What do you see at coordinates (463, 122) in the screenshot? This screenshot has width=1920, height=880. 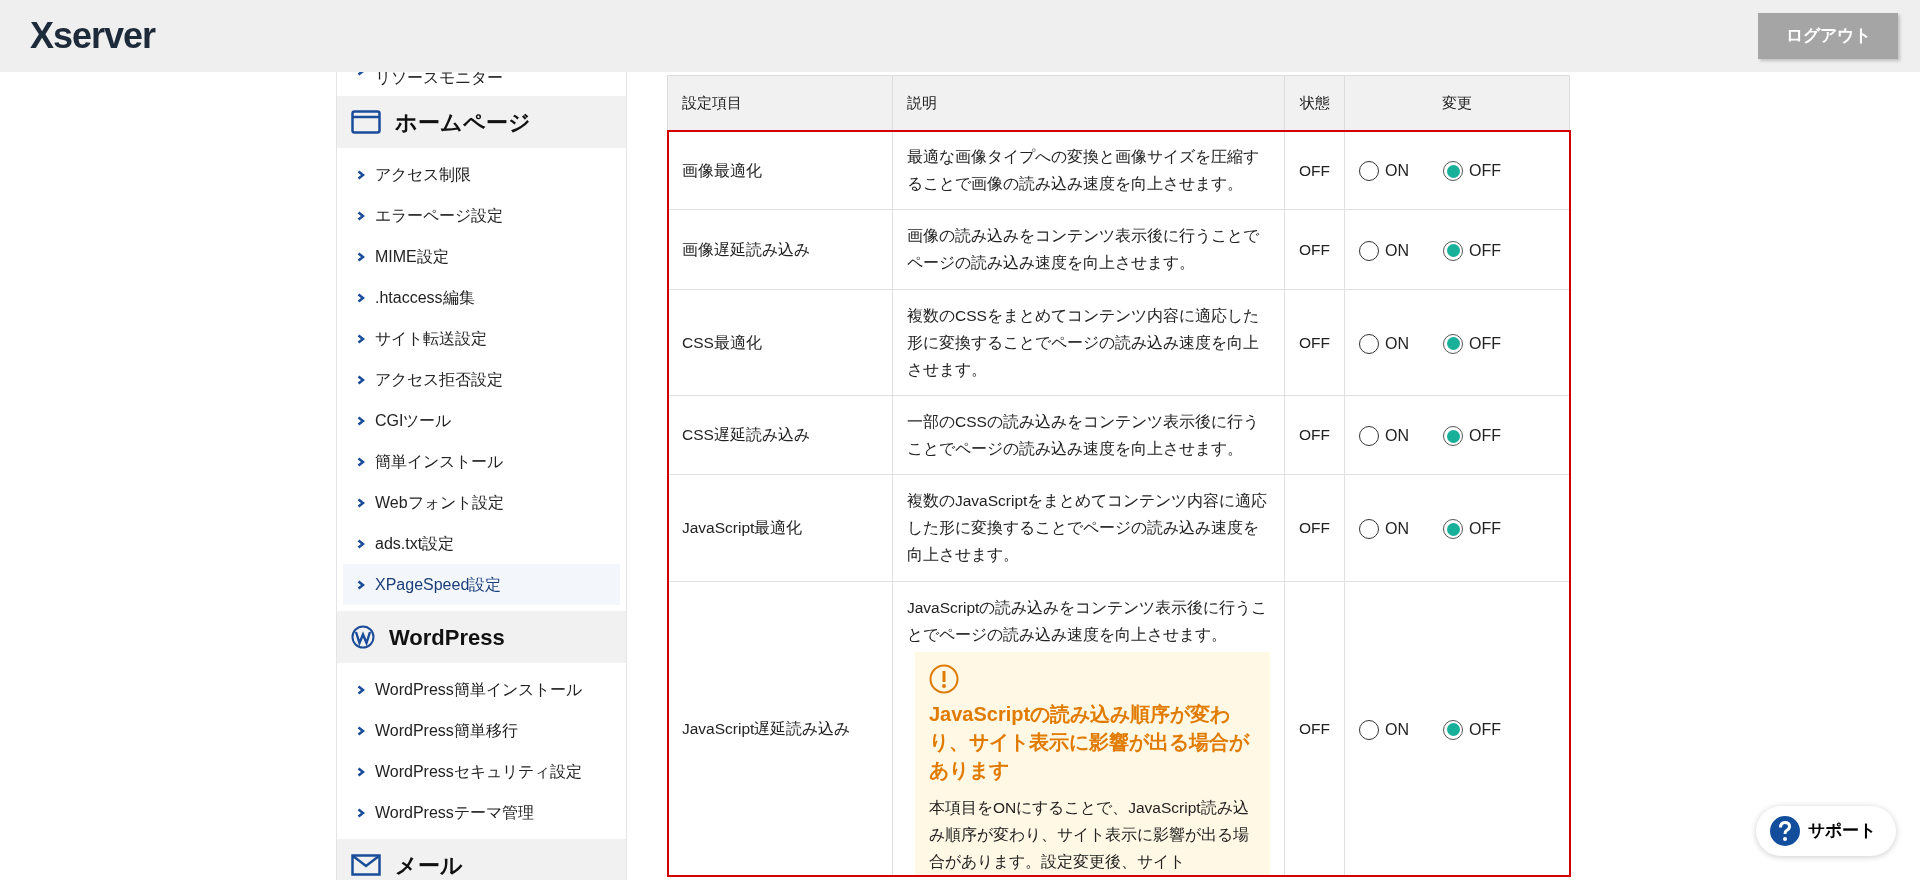 I see `section-title: ホームページ` at bounding box center [463, 122].